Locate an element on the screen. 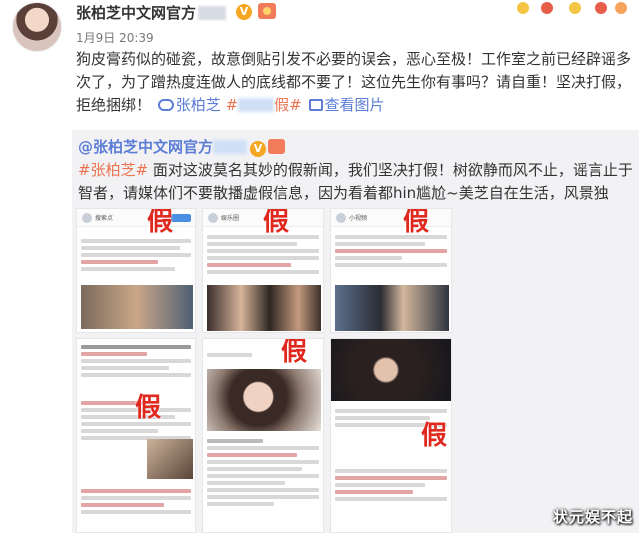 The height and width of the screenshot is (533, 639). blurred-hashtag is located at coordinates (256, 105).